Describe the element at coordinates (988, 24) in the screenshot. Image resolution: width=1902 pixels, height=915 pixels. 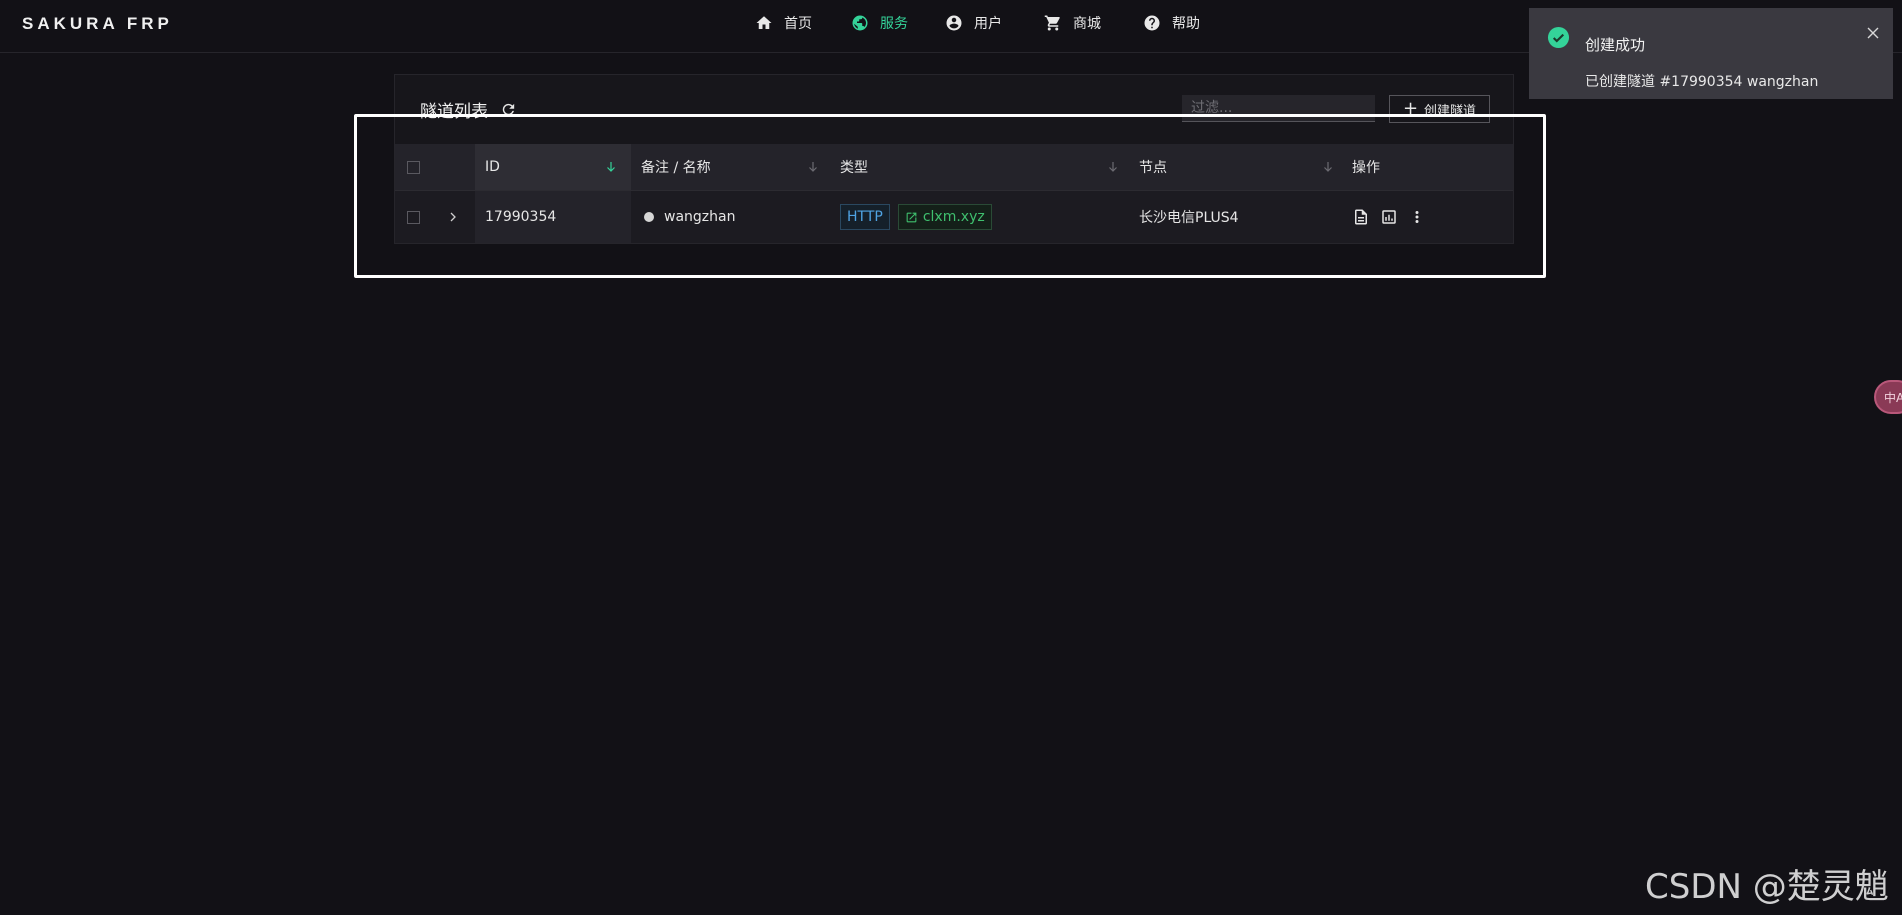
I see `nav-item-label: 用户` at that location.